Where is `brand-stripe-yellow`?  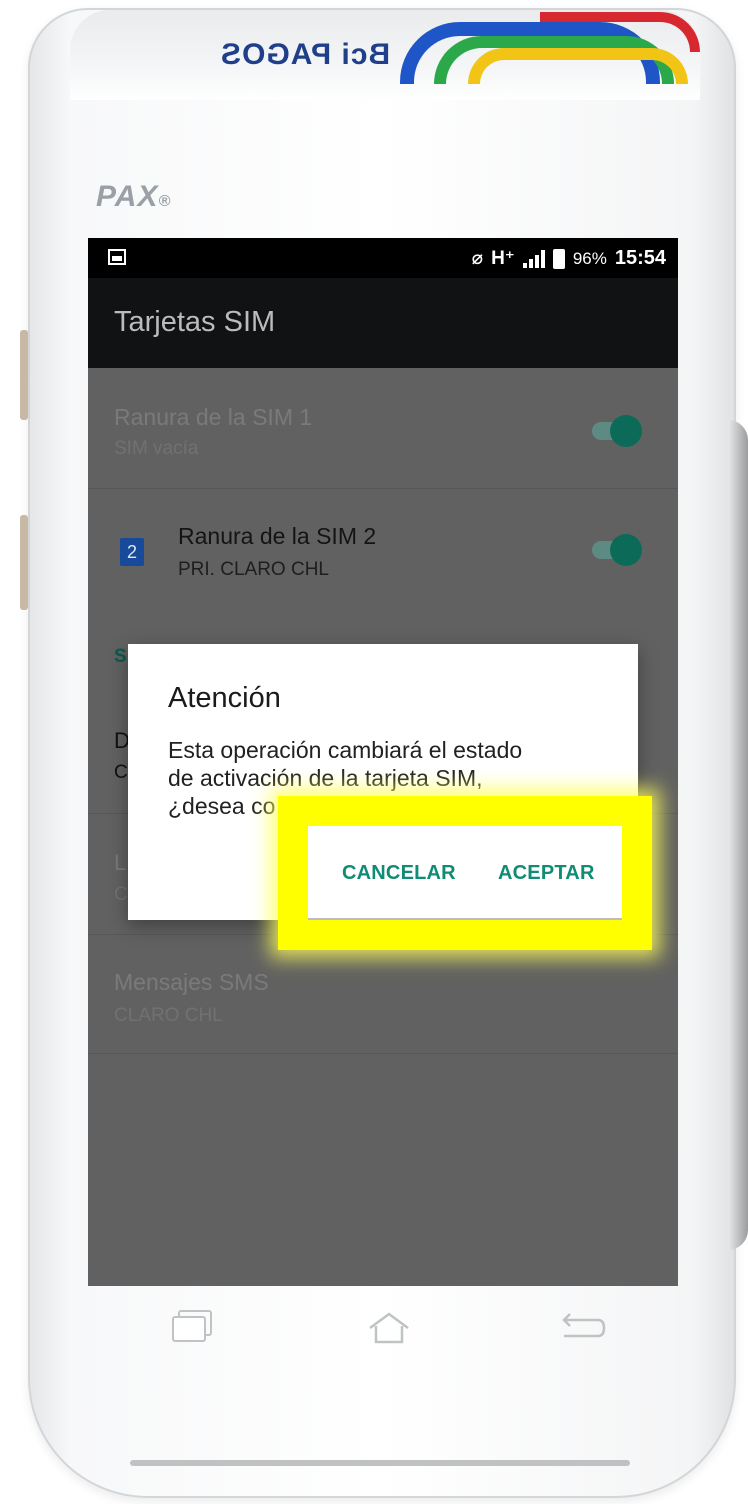 brand-stripe-yellow is located at coordinates (578, 66).